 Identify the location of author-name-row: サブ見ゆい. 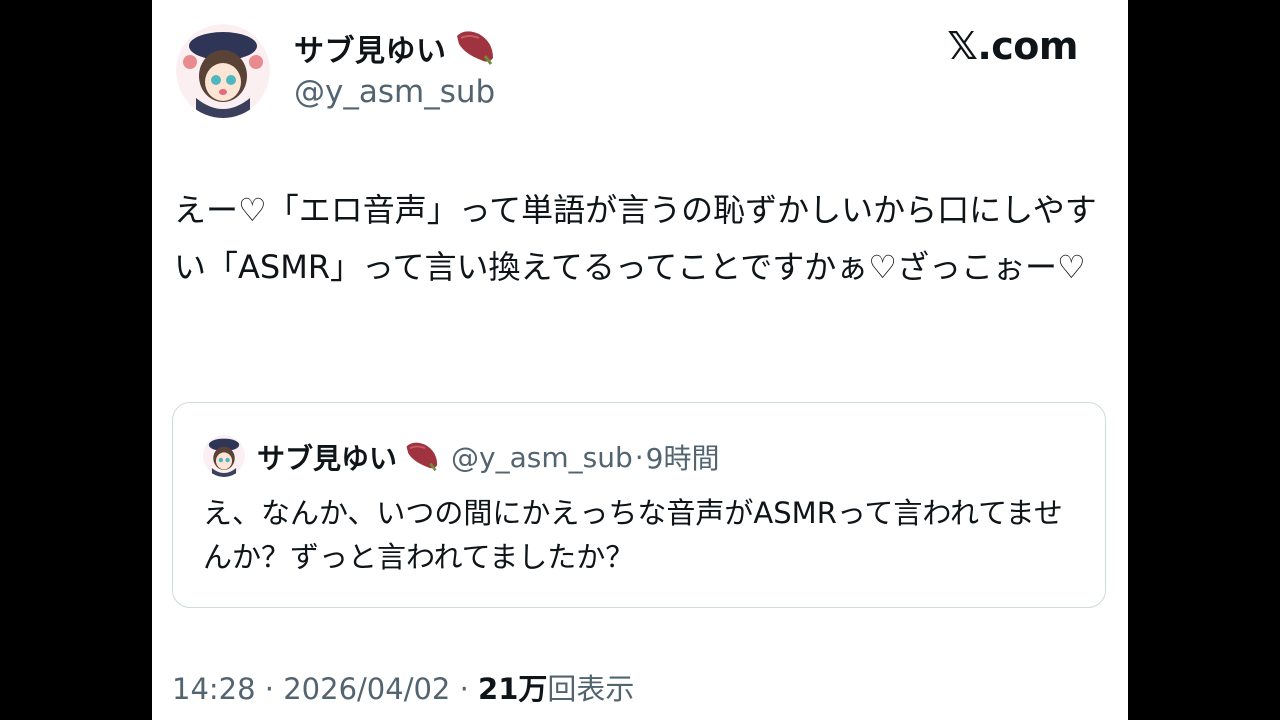
(395, 48).